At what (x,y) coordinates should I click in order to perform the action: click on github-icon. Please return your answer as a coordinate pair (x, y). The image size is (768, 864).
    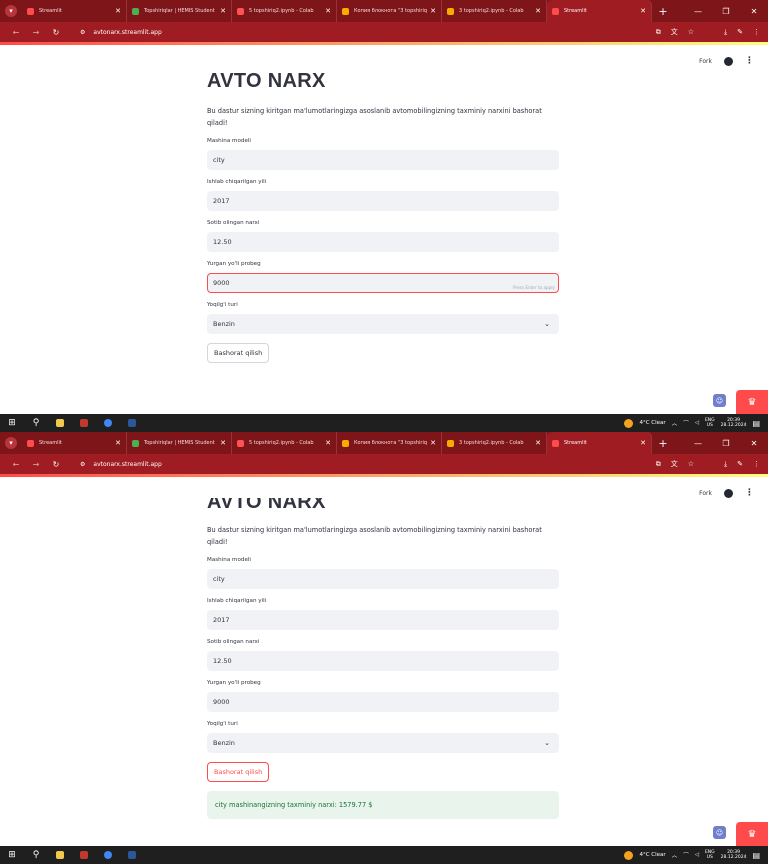
    Looking at the image, I should click on (728, 493).